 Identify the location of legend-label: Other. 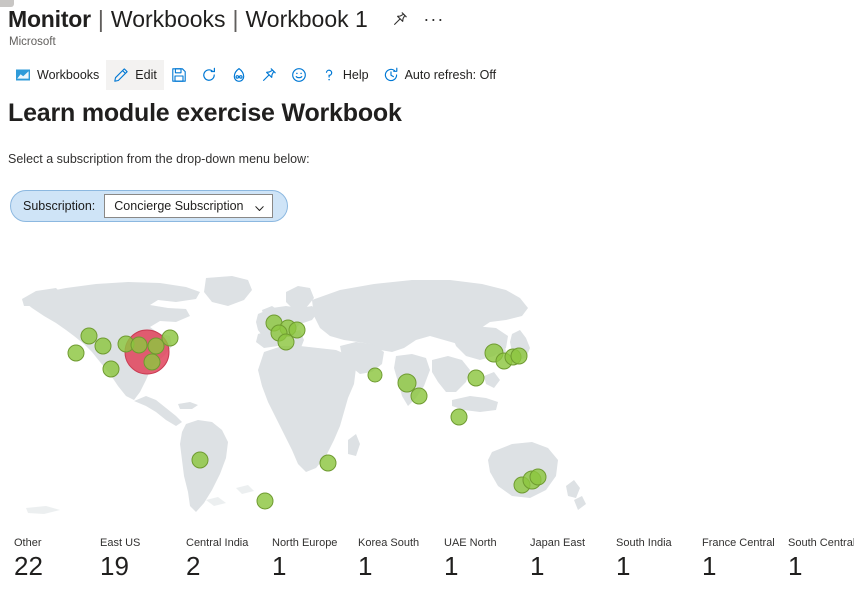
(28, 543).